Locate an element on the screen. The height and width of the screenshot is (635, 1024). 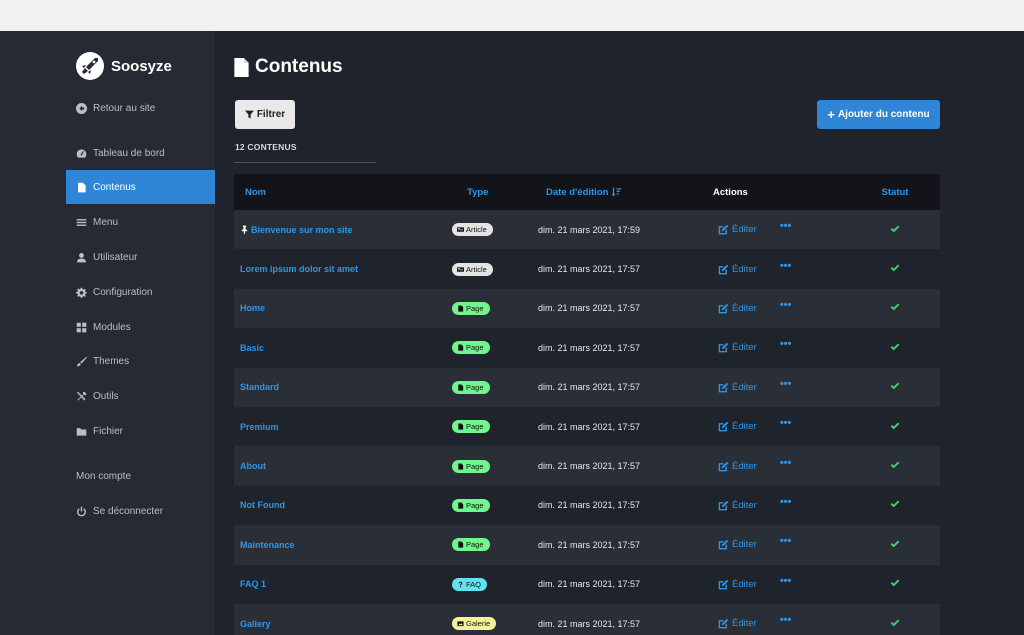
sidebar-item-label: Menu is located at coordinates (106, 222).